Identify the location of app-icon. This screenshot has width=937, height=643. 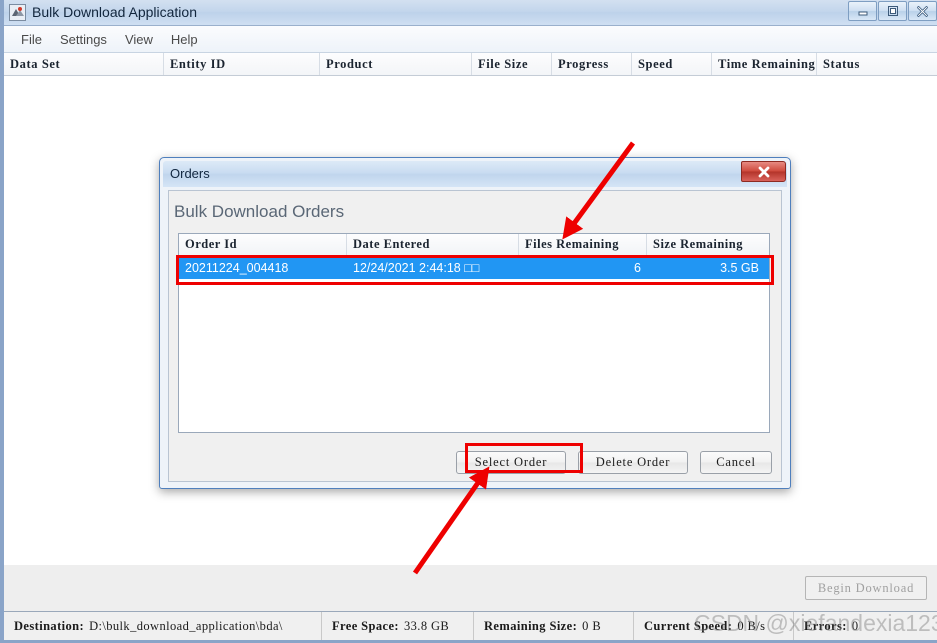
(17, 12).